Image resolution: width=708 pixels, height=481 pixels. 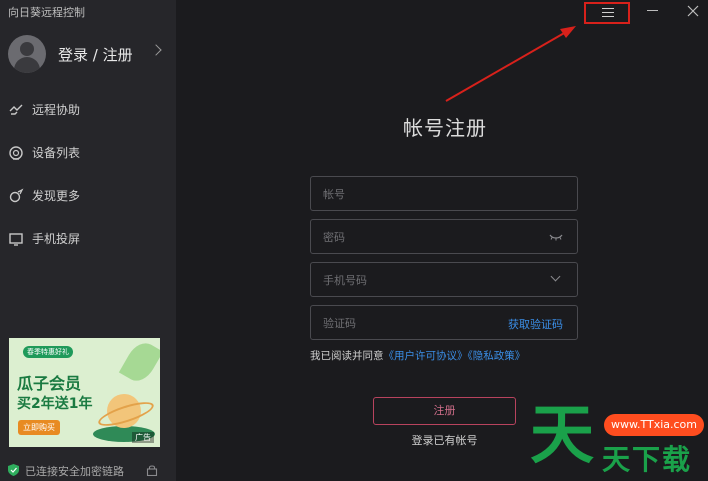 I want to click on privacy-policy-link: 《隐私政策》, so click(x=497, y=356).